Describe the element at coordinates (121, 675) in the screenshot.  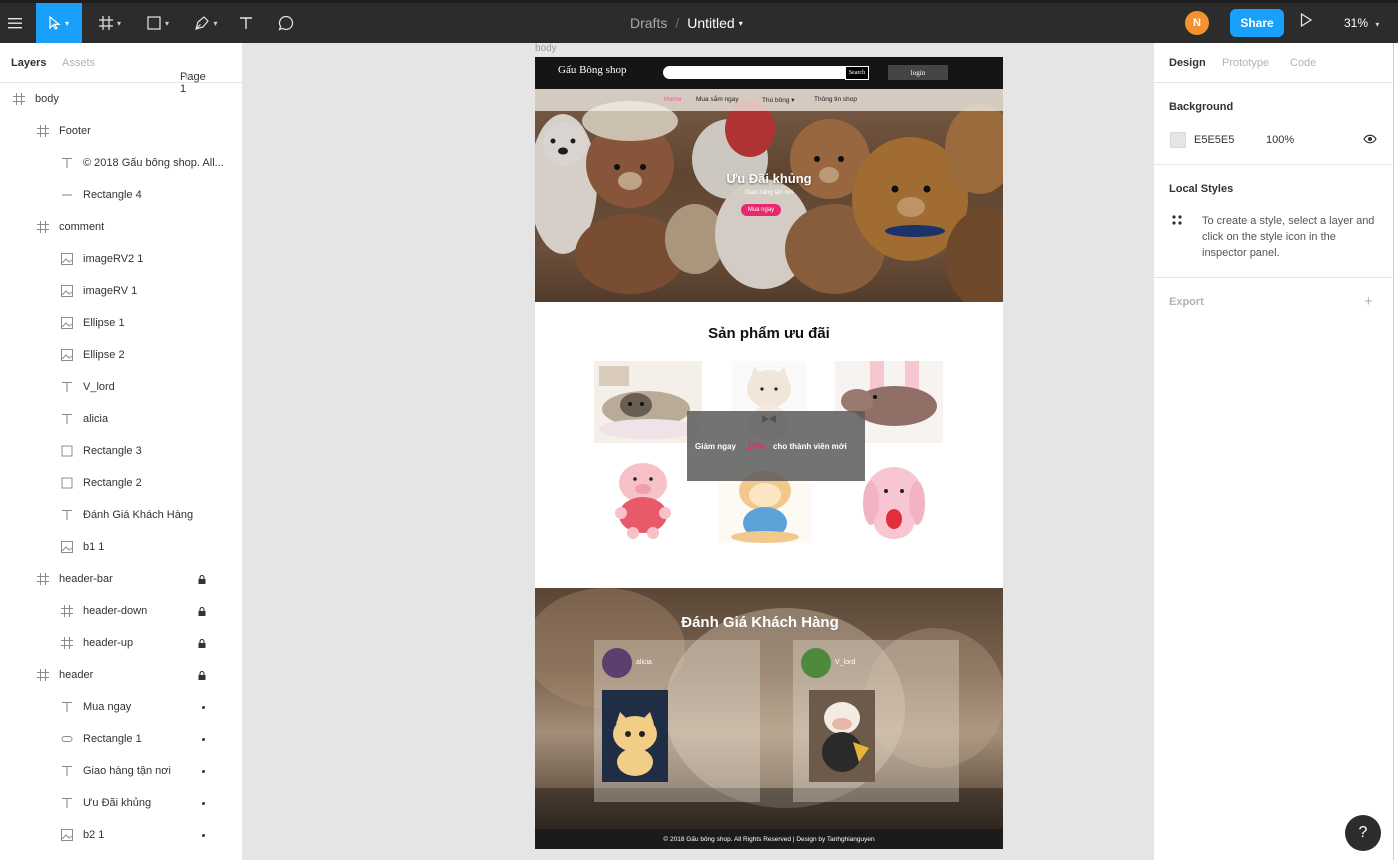
I see `layer-row: header` at that location.